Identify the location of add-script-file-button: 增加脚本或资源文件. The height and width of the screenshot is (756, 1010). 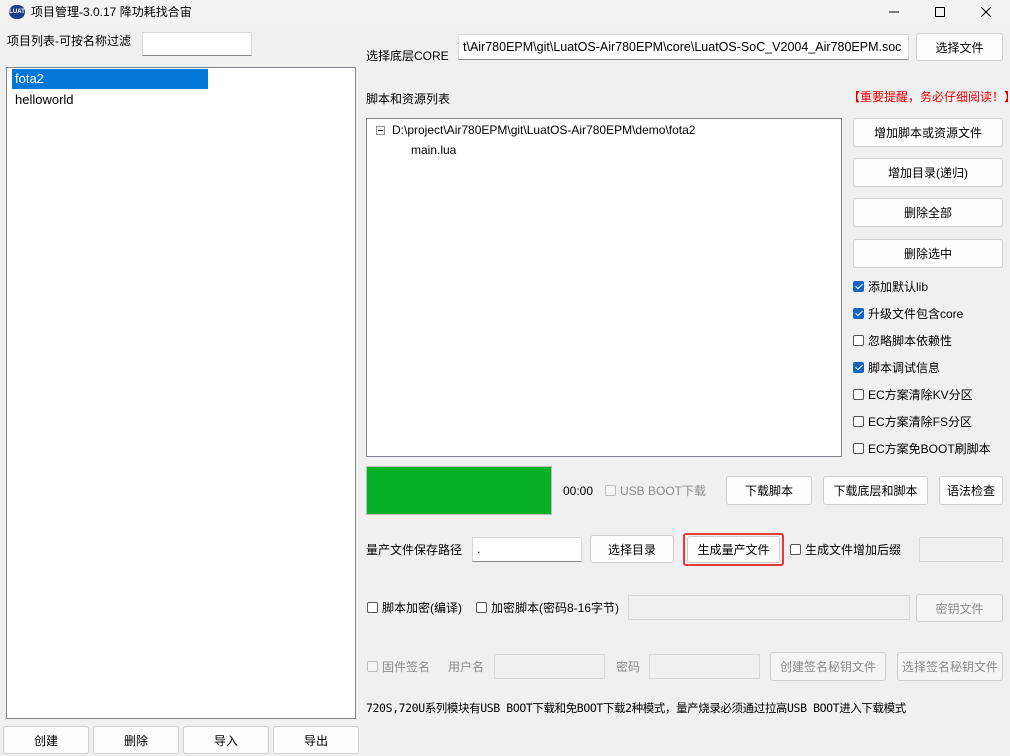
(928, 132).